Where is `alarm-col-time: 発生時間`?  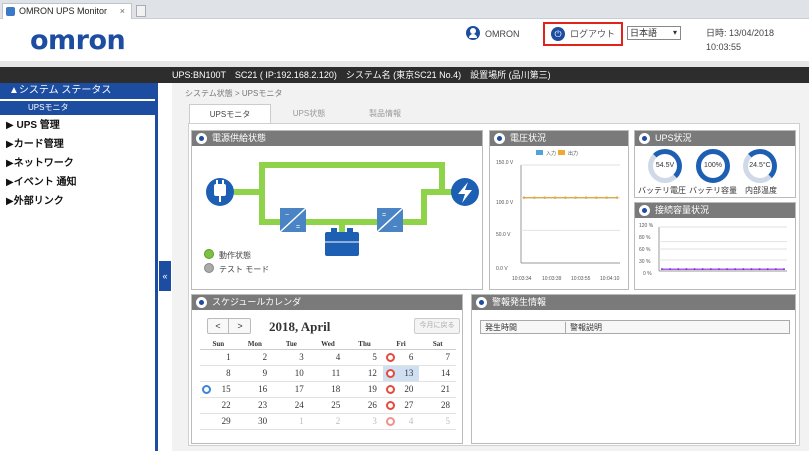 alarm-col-time: 発生時間 is located at coordinates (501, 327).